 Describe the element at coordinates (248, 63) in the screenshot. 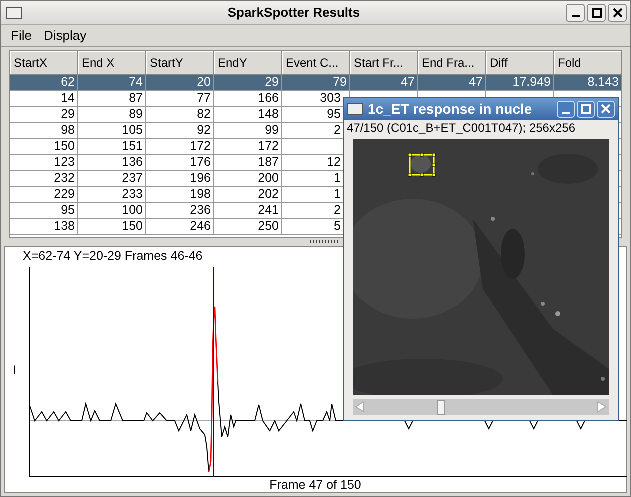

I see `column-header: EndY` at that location.